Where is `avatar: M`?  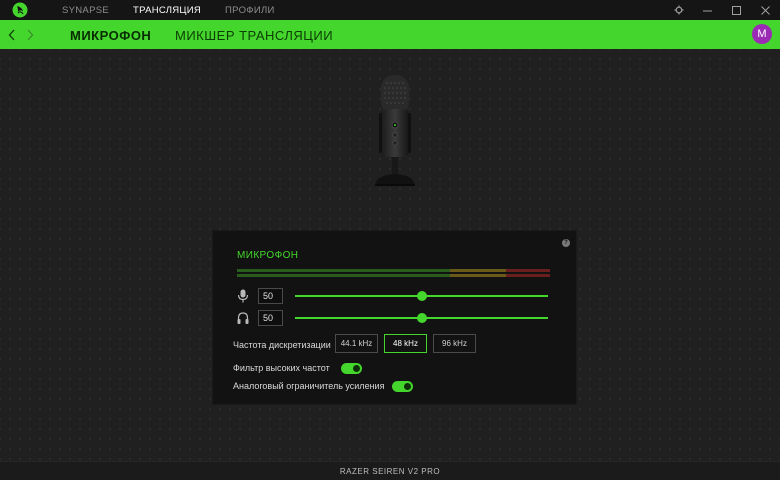
avatar: M is located at coordinates (762, 34).